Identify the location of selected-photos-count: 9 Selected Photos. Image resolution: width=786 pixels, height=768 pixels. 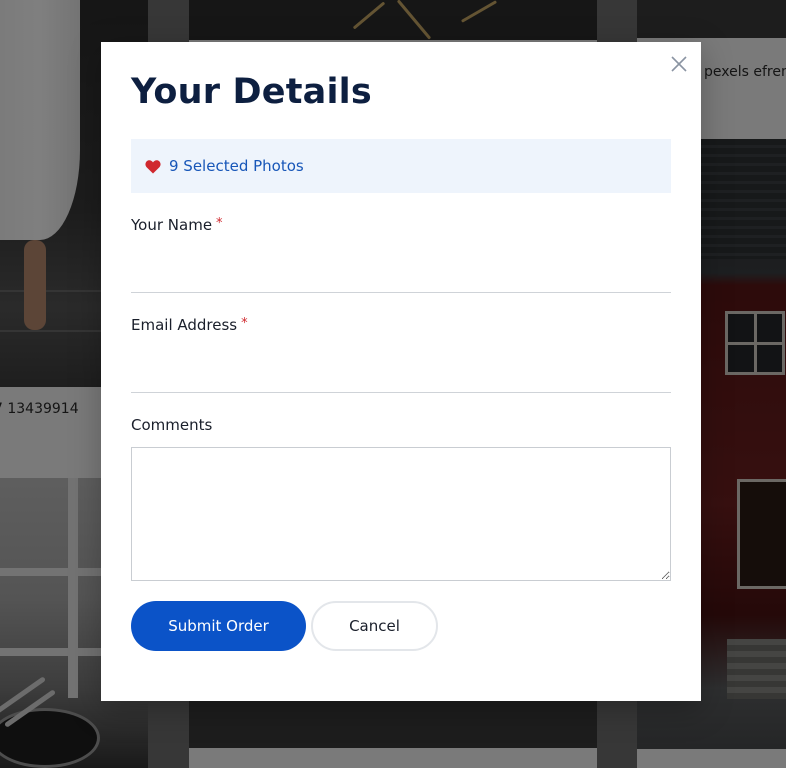
(236, 166).